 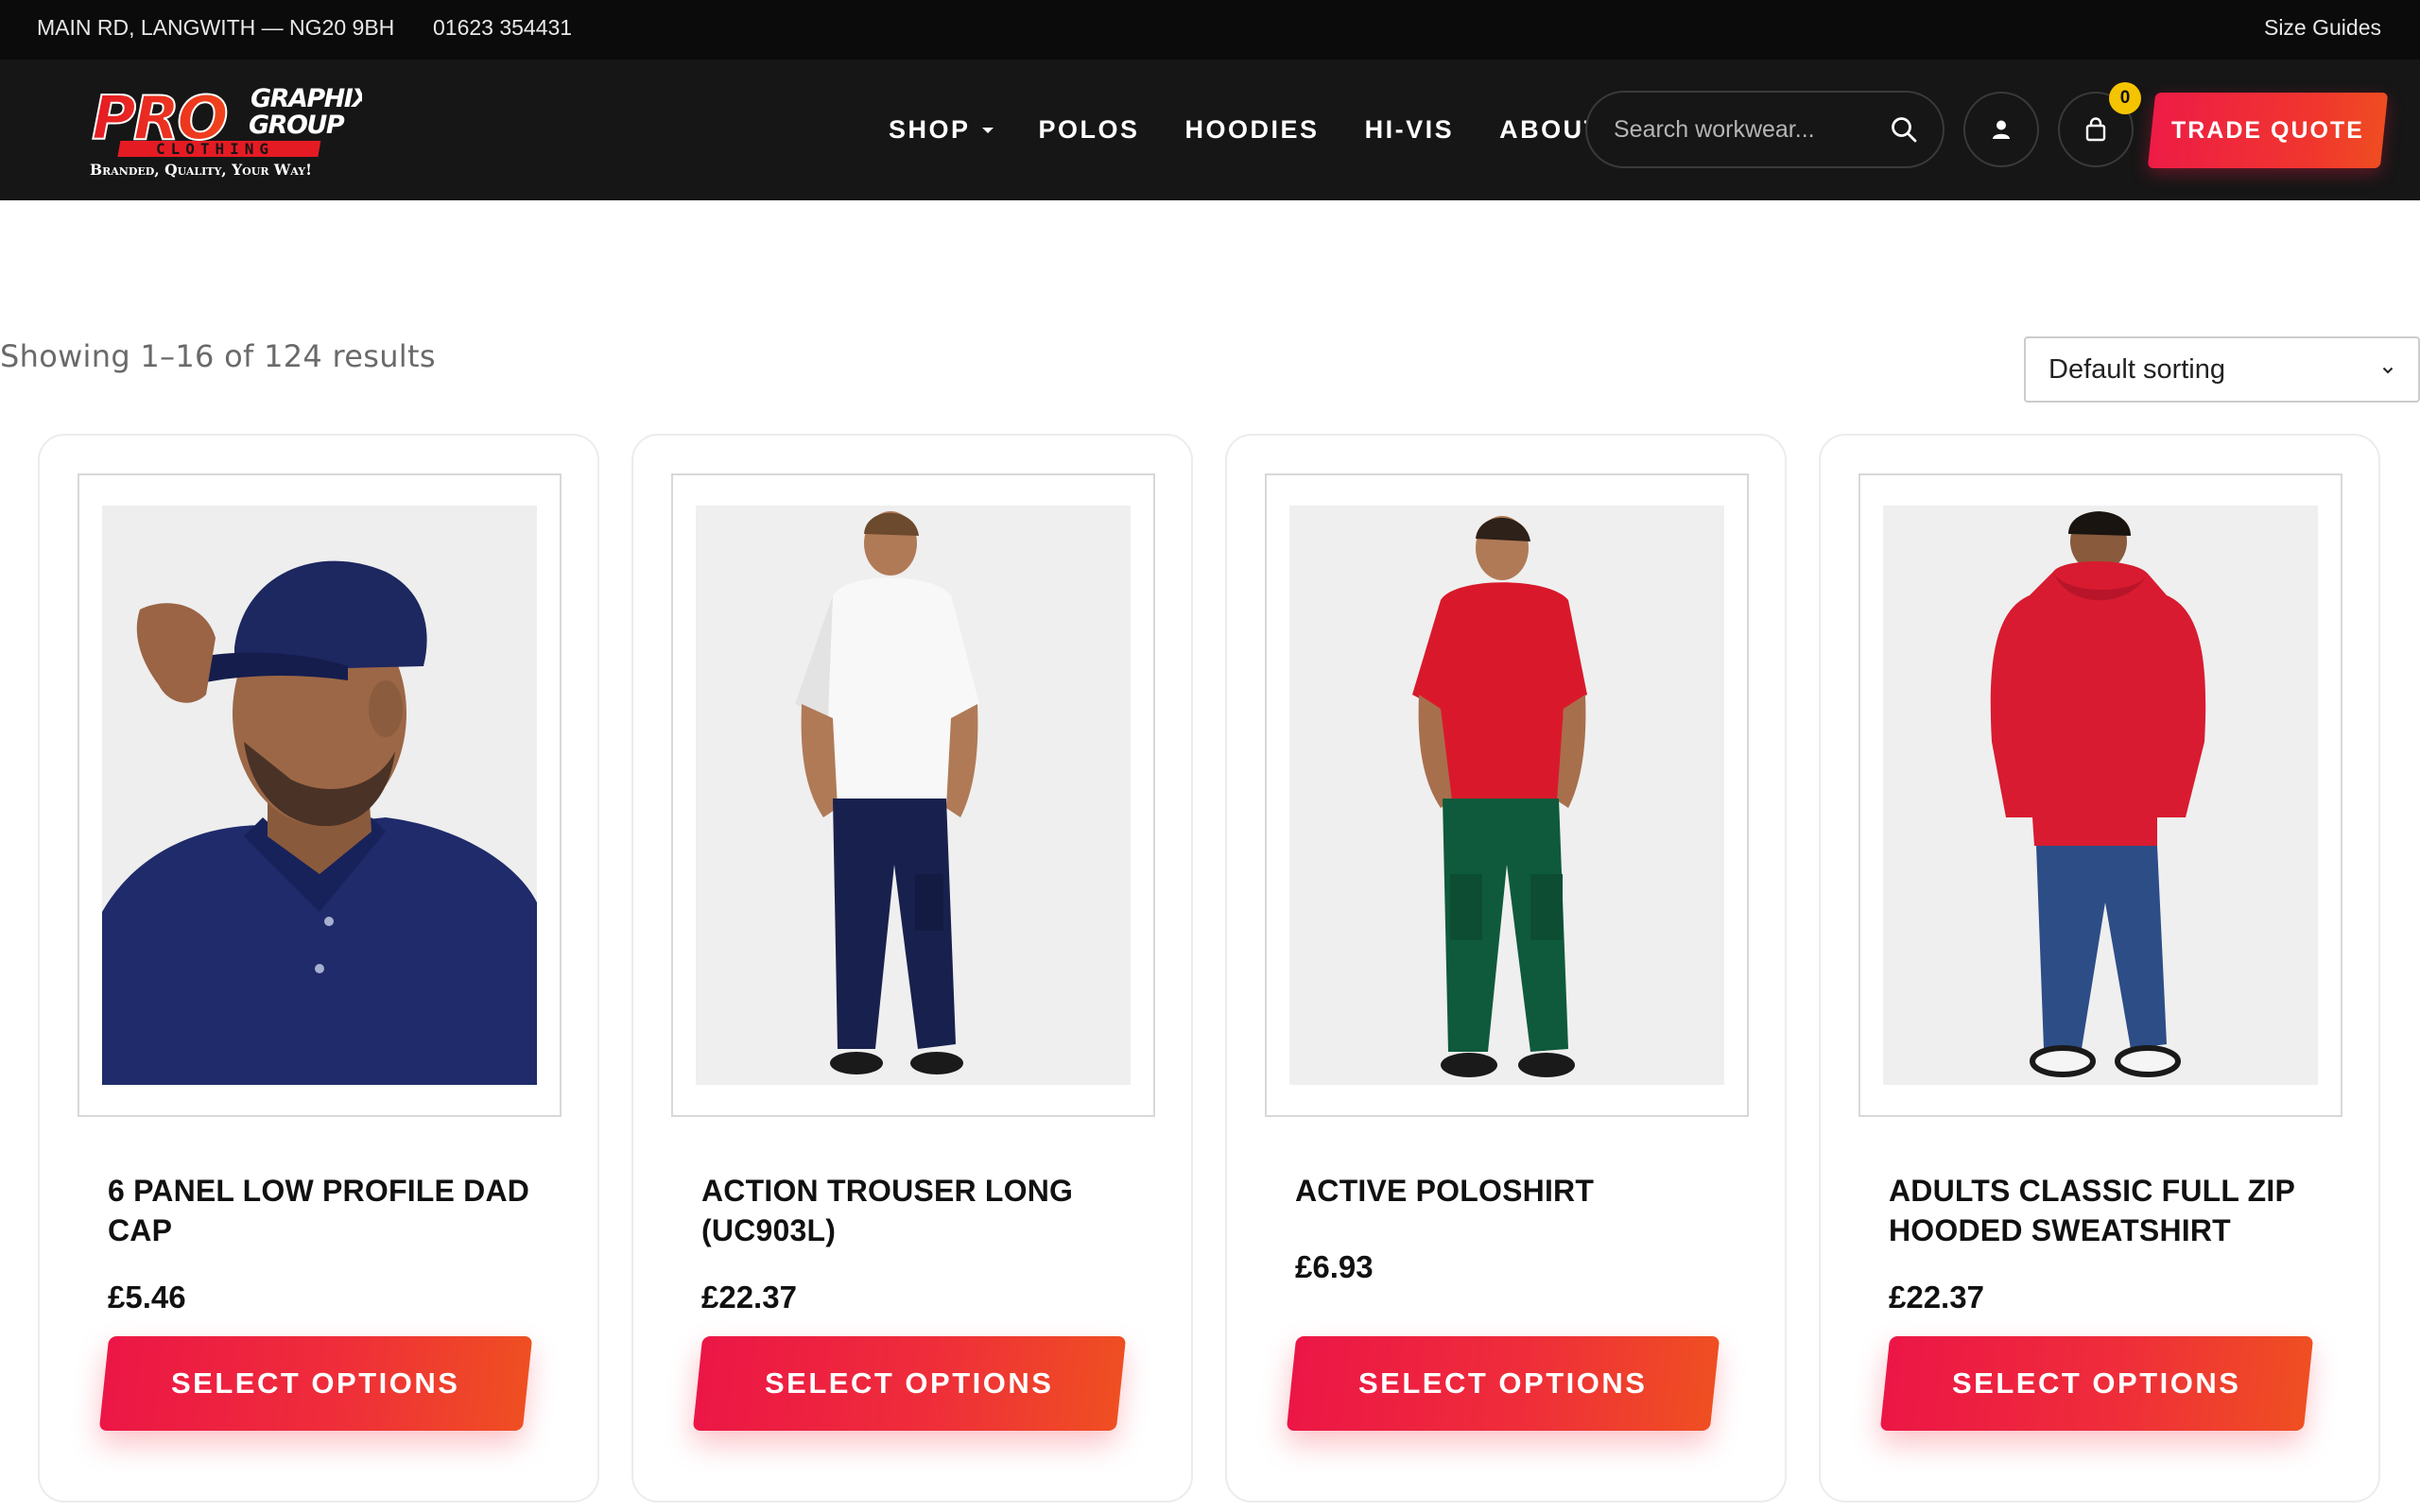 I want to click on store-phone: 01623 354431, so click(x=502, y=30).